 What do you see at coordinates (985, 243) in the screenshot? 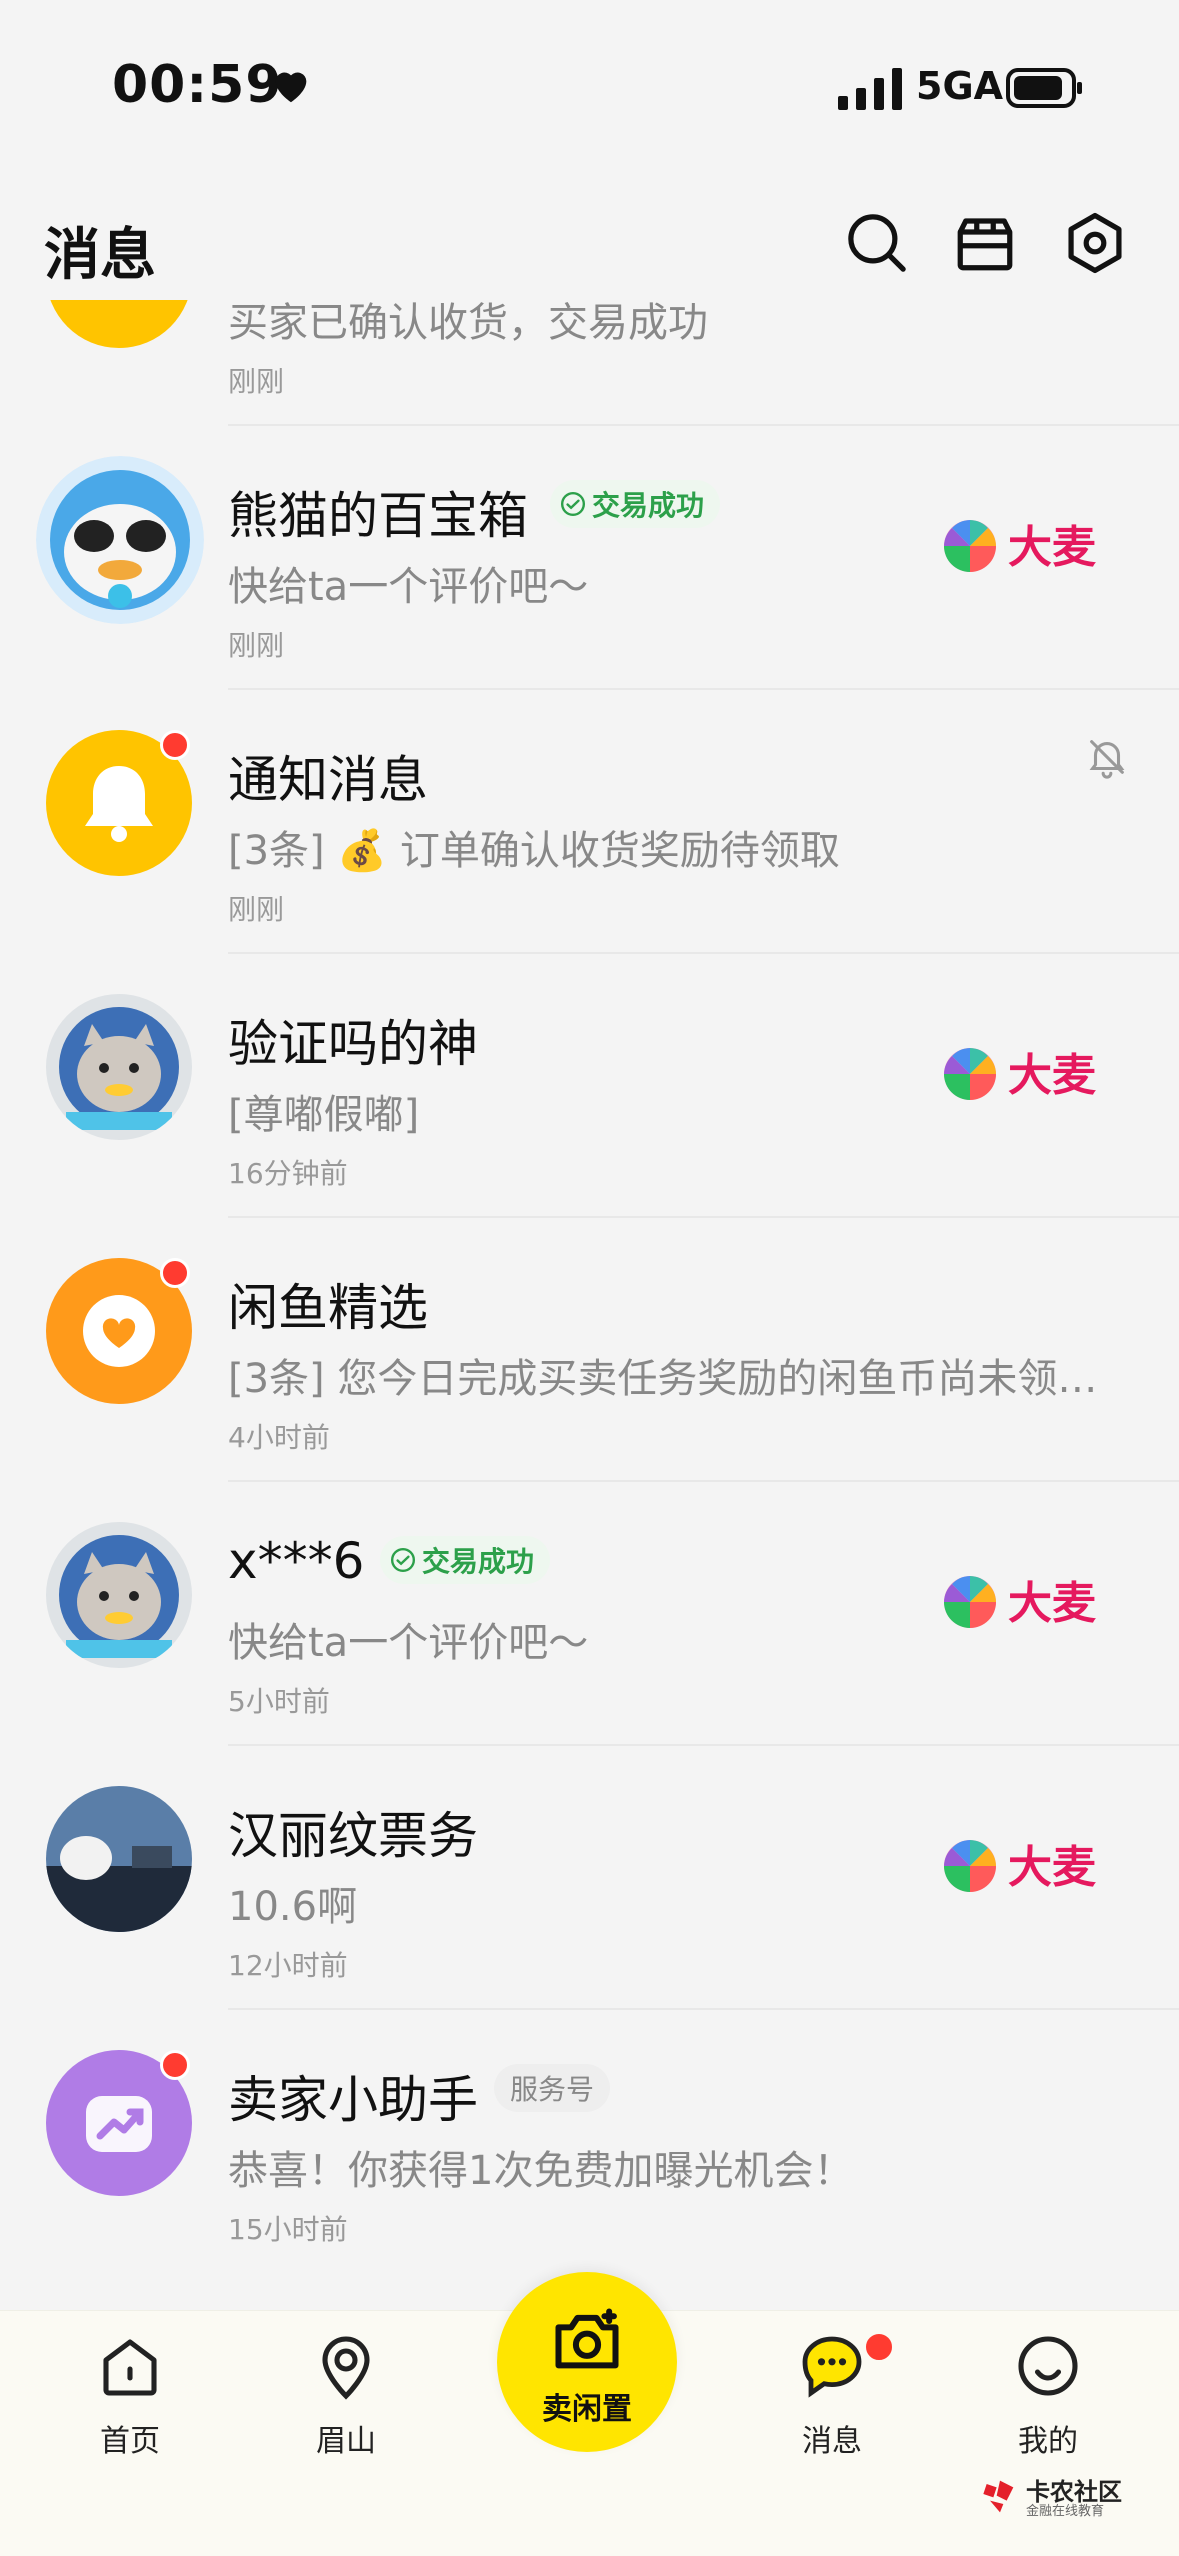
I see `shop-icon` at bounding box center [985, 243].